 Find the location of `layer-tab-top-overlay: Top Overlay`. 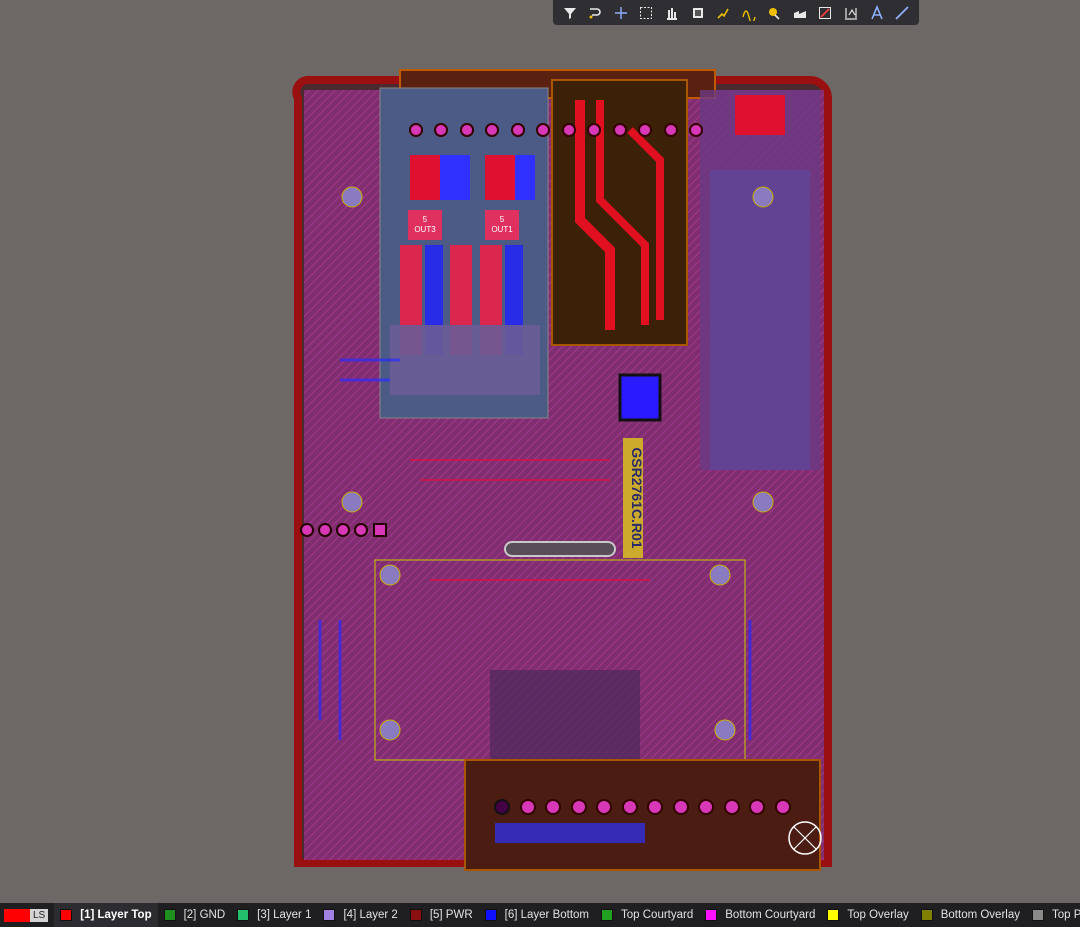

layer-tab-top-overlay: Top Overlay is located at coordinates (867, 915).